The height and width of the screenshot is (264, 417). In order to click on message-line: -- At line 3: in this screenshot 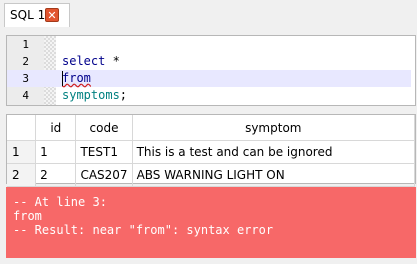, I will do `click(60, 202)`.